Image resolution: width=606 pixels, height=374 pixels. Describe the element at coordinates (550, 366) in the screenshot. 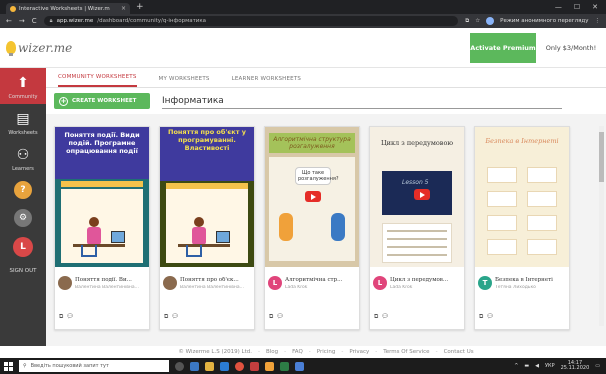

I see `language-indicator: УКР` at that location.